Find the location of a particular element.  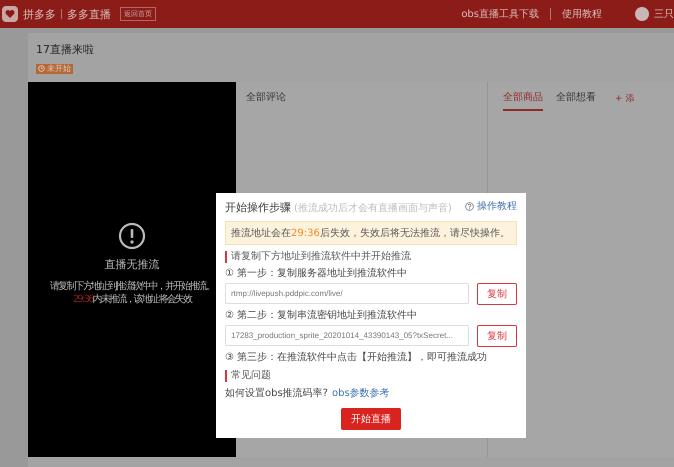

no-stream-title: 直播无推流 is located at coordinates (132, 264).